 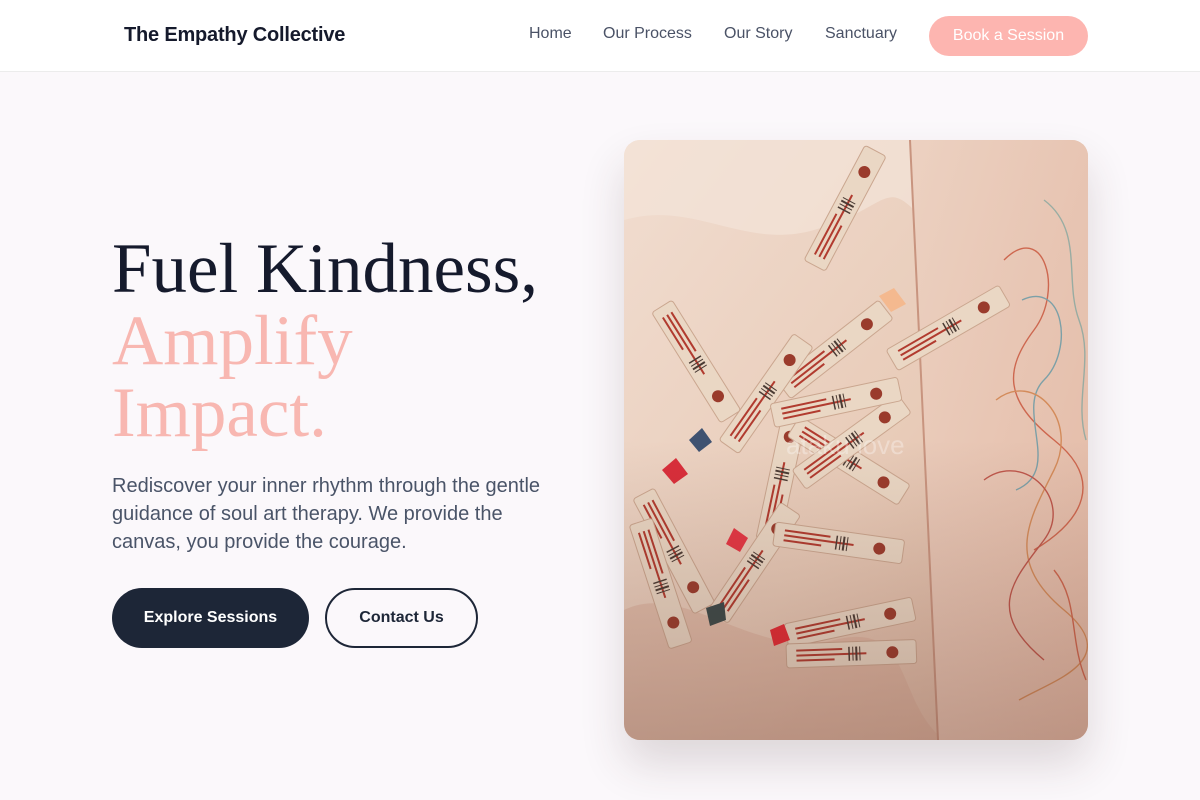 I want to click on explore-sessions-button: Explore Sessions, so click(x=210, y=618).